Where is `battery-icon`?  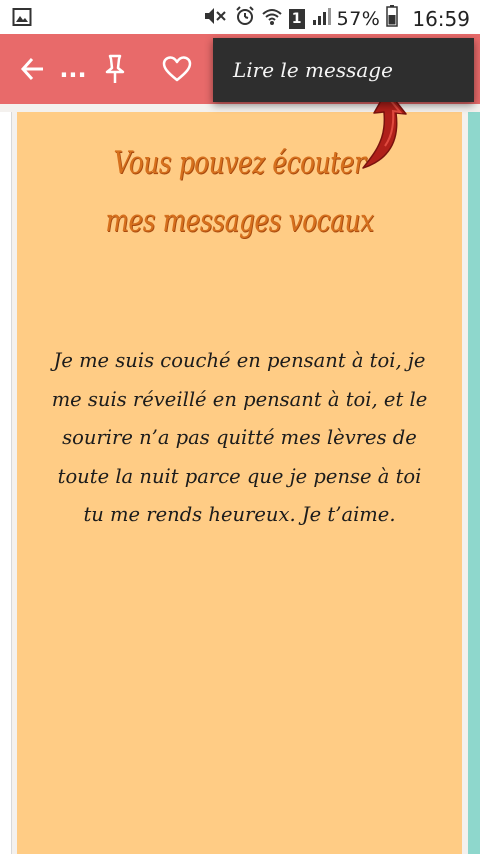
battery-icon is located at coordinates (392, 18).